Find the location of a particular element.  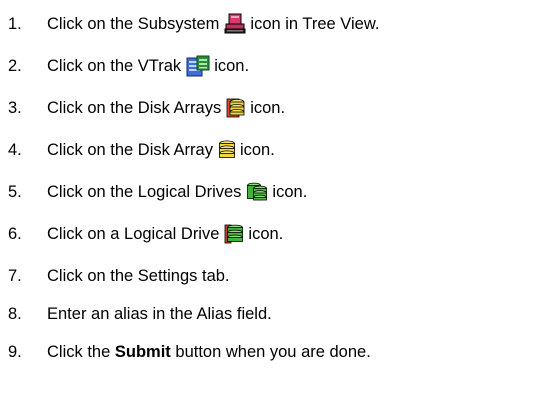

step-number: 3. is located at coordinates (15, 107).